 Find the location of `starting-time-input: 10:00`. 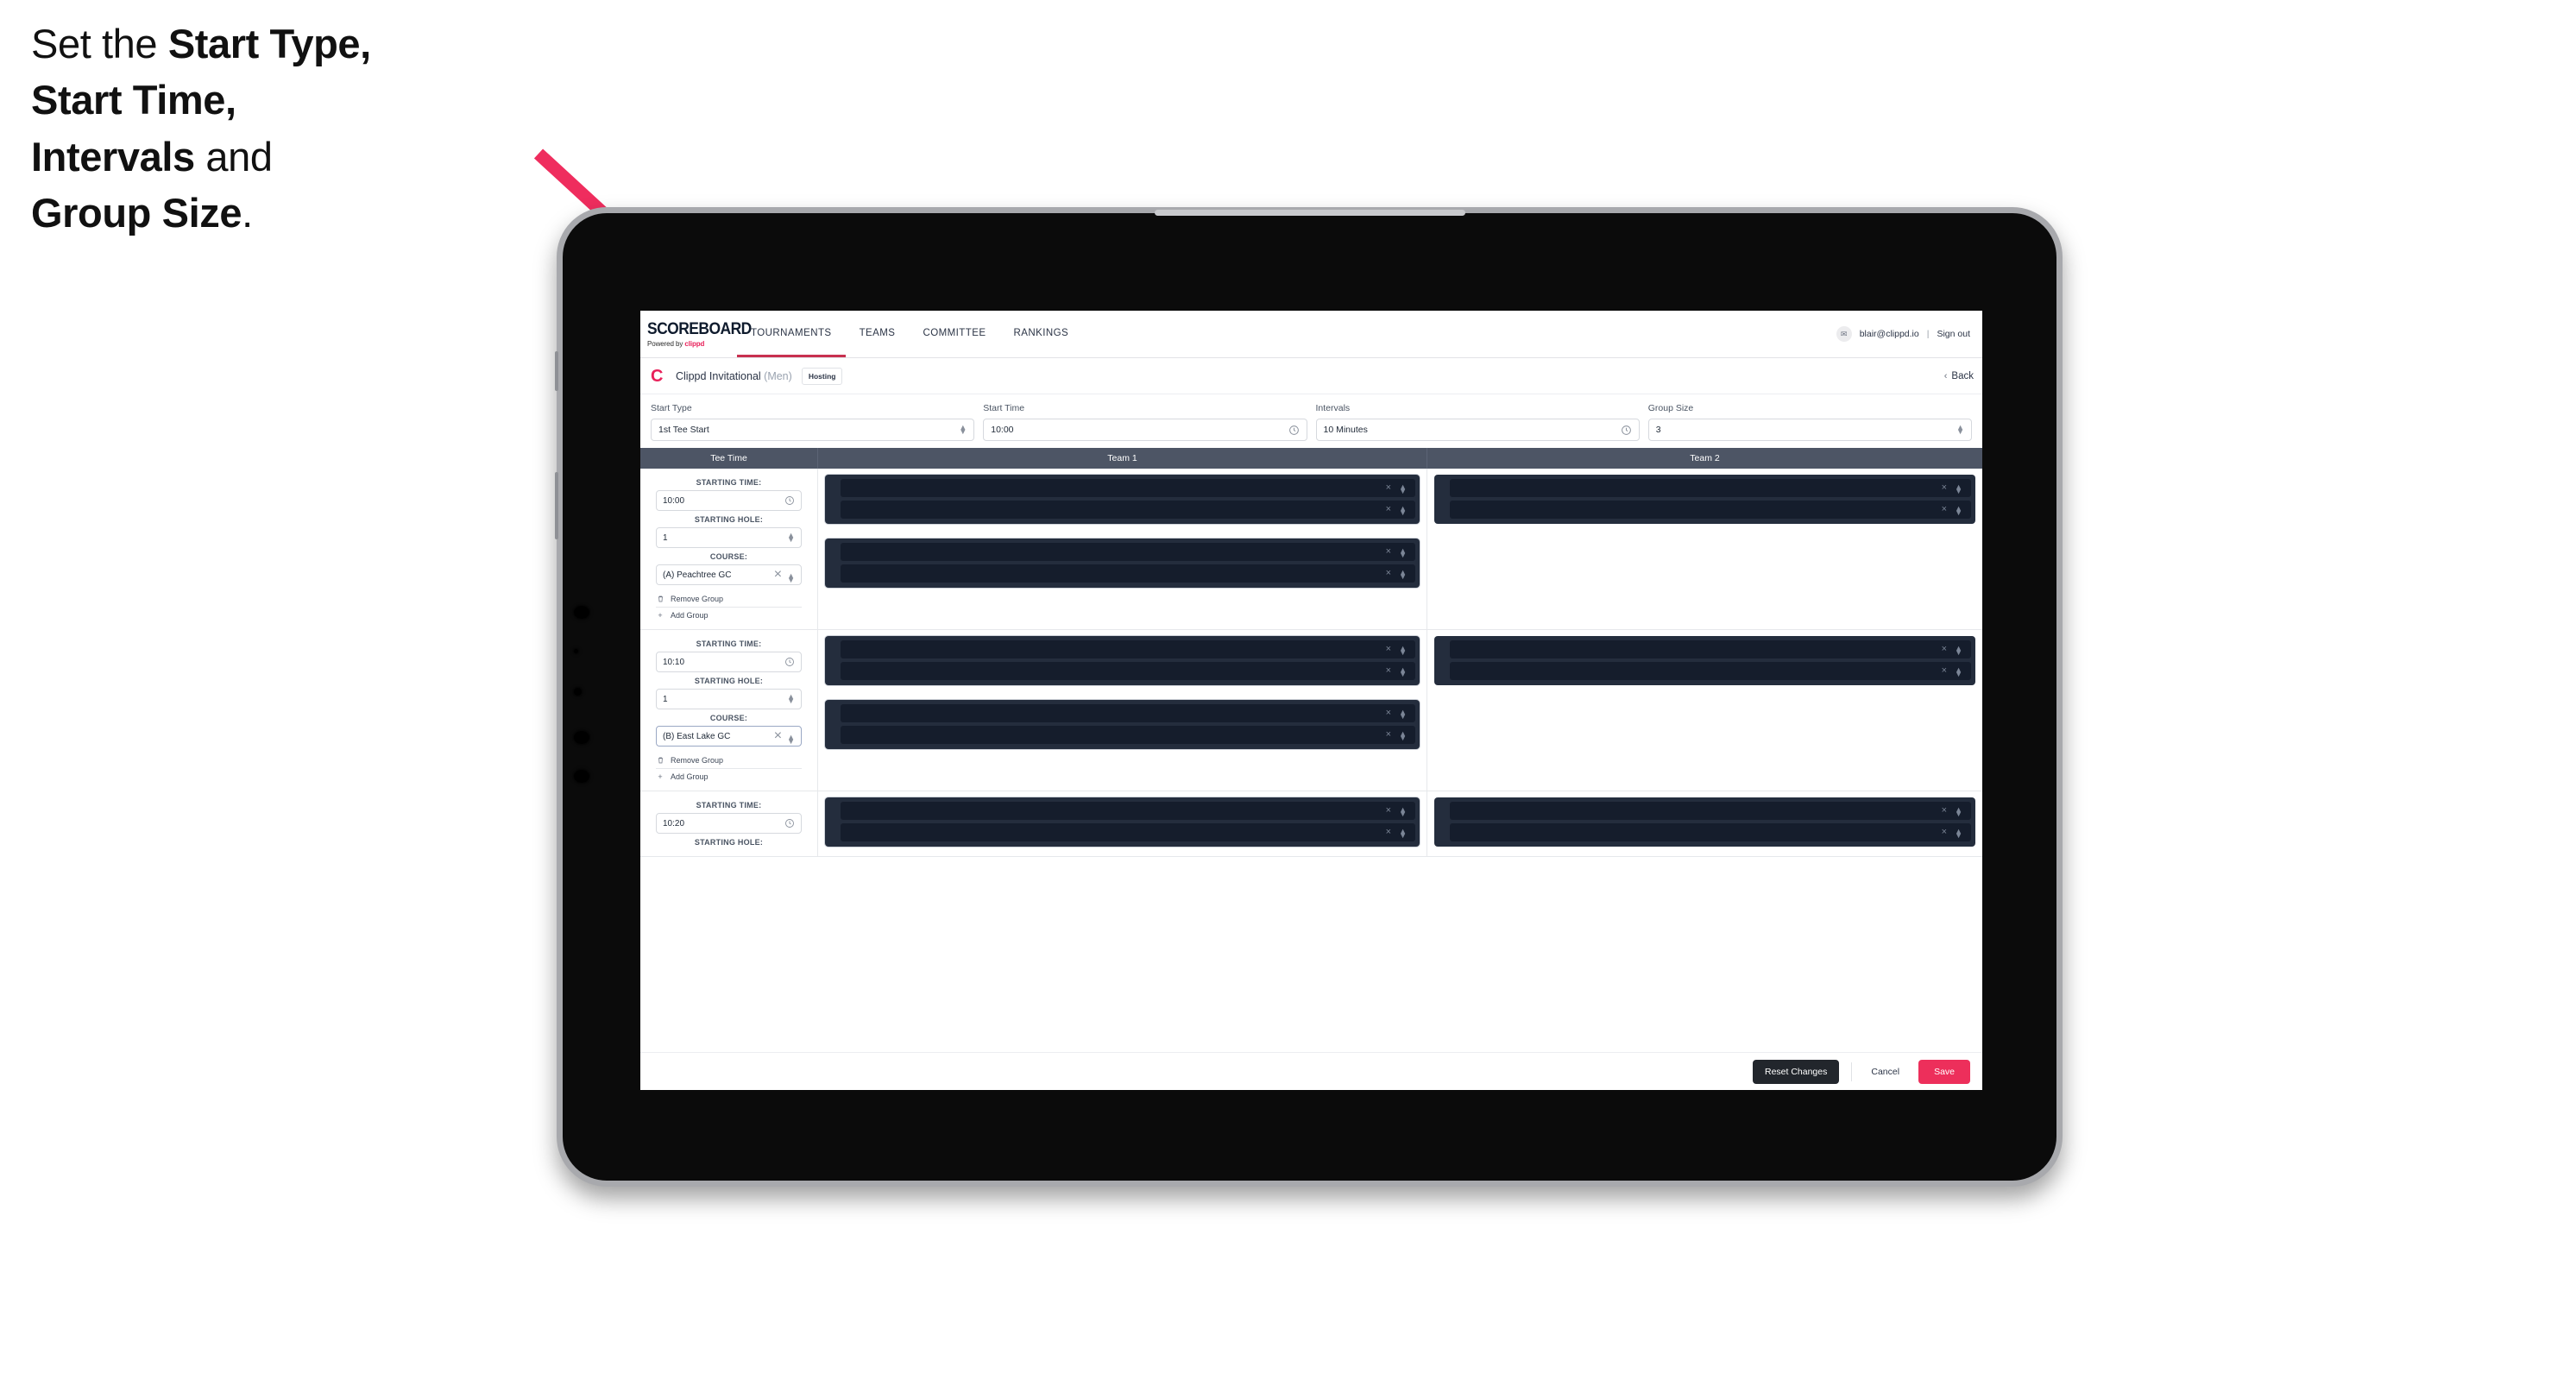

starting-time-input: 10:00 is located at coordinates (729, 500).